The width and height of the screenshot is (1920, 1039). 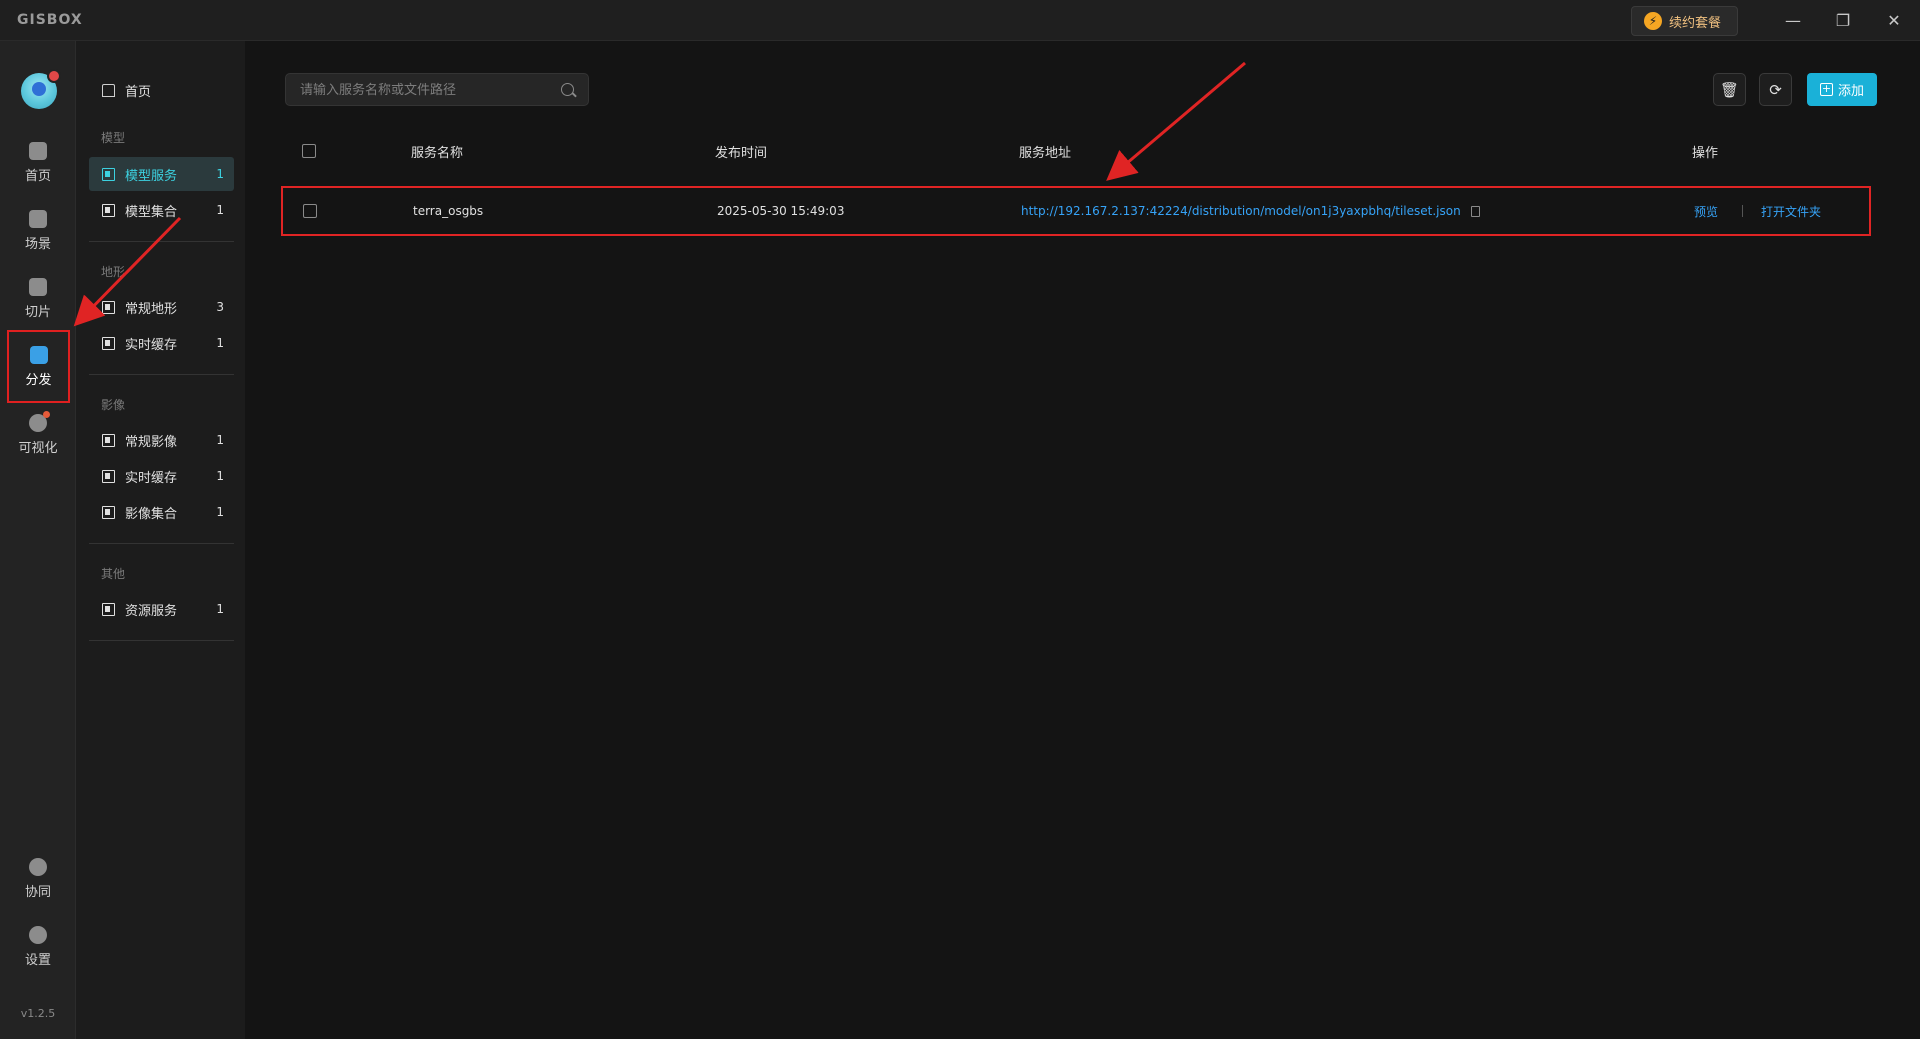 I want to click on rail-item-settings: 设置, so click(x=38, y=947).